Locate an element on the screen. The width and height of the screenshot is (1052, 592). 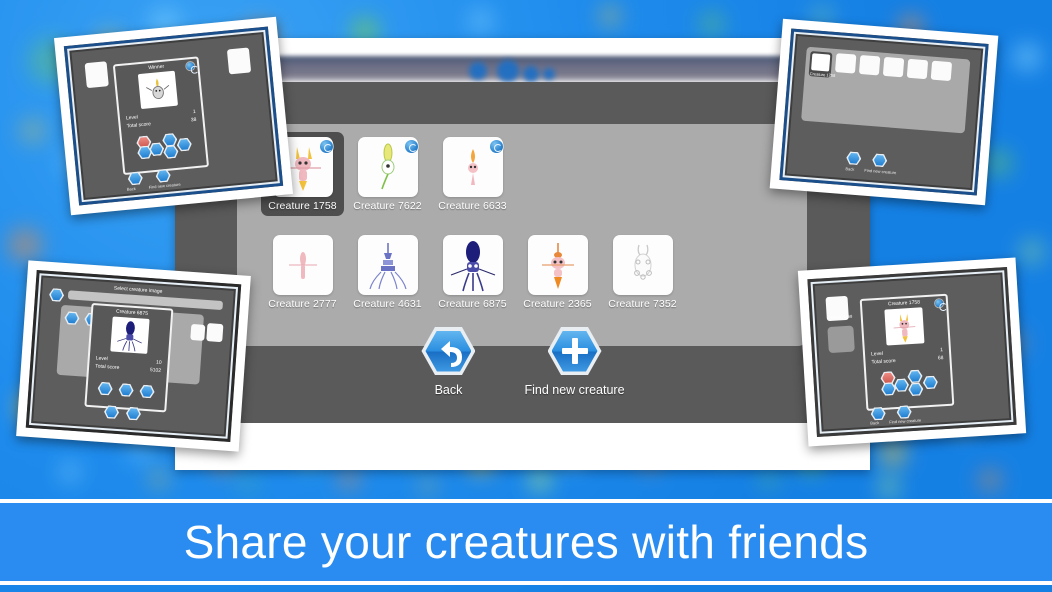
creature-tile-6633: Creature 6633 is located at coordinates (472, 174).